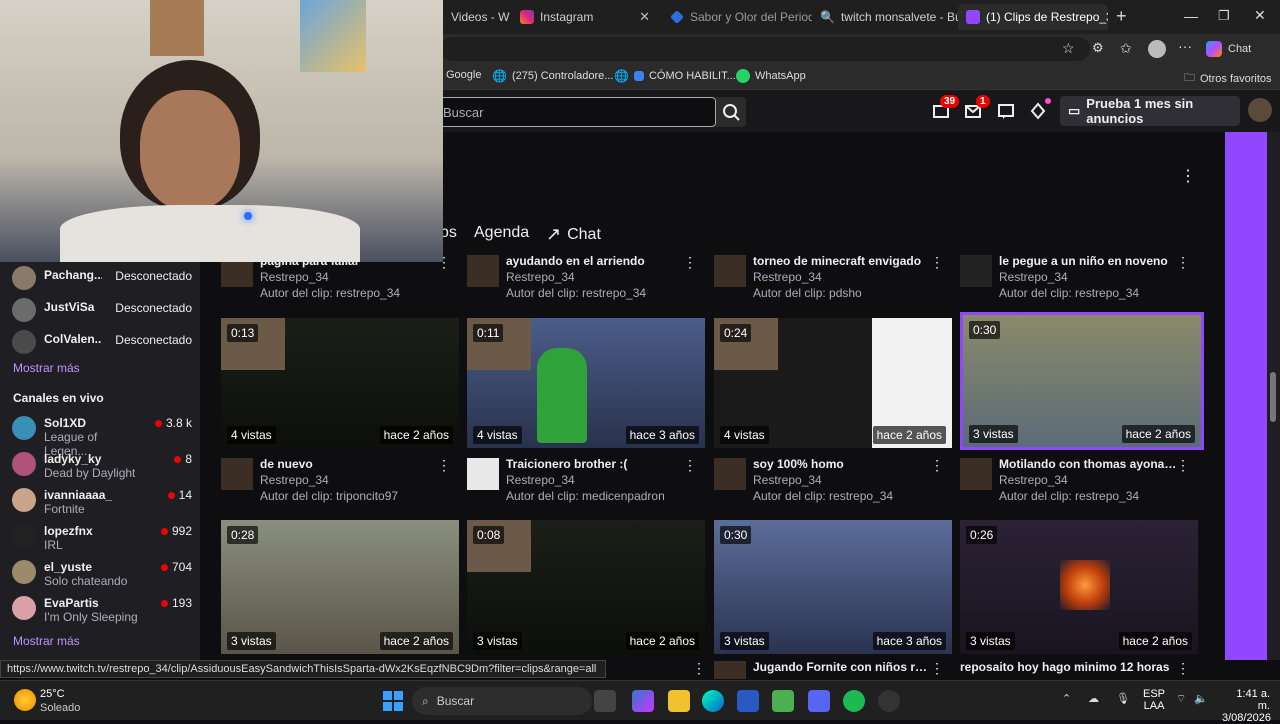 This screenshot has height=724, width=1280. Describe the element at coordinates (765, 49) in the screenshot. I see `url-input` at that location.